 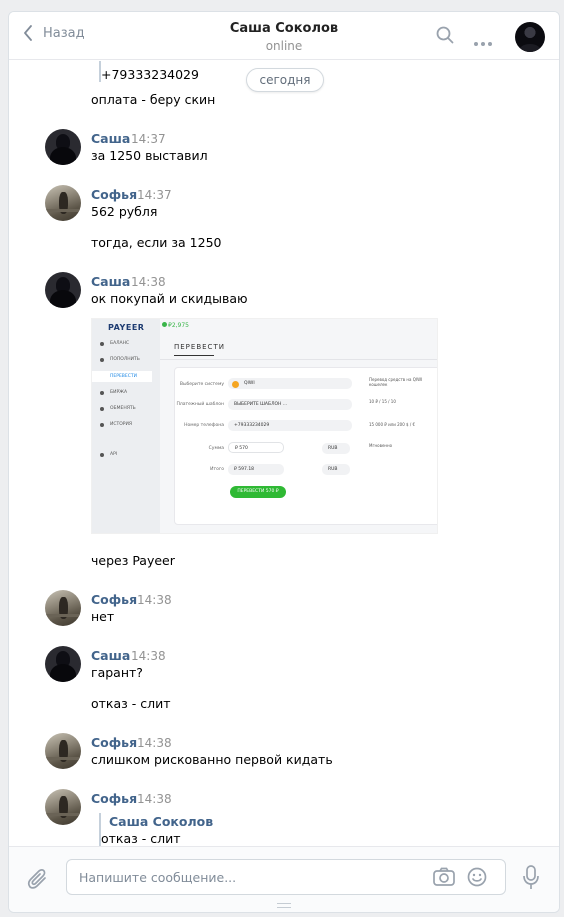 I want to click on transfer-button: ПЕРЕВЕСТИ 570 ₽, so click(x=258, y=492).